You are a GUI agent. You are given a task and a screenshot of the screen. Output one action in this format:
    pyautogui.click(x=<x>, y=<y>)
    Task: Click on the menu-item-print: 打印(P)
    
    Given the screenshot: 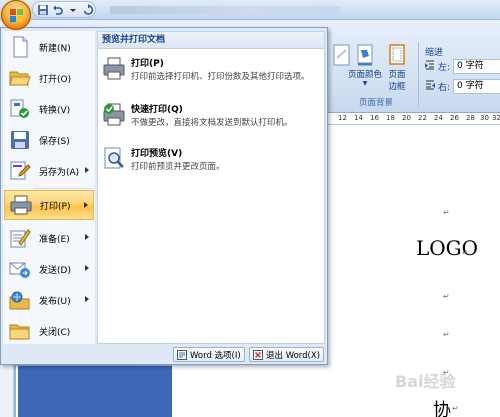 What is the action you would take?
    pyautogui.click(x=49, y=205)
    